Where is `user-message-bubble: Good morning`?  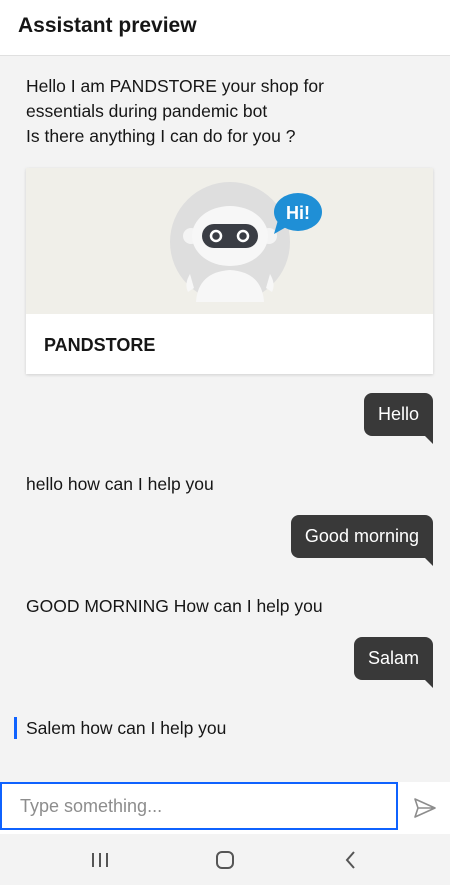 user-message-bubble: Good morning is located at coordinates (362, 540).